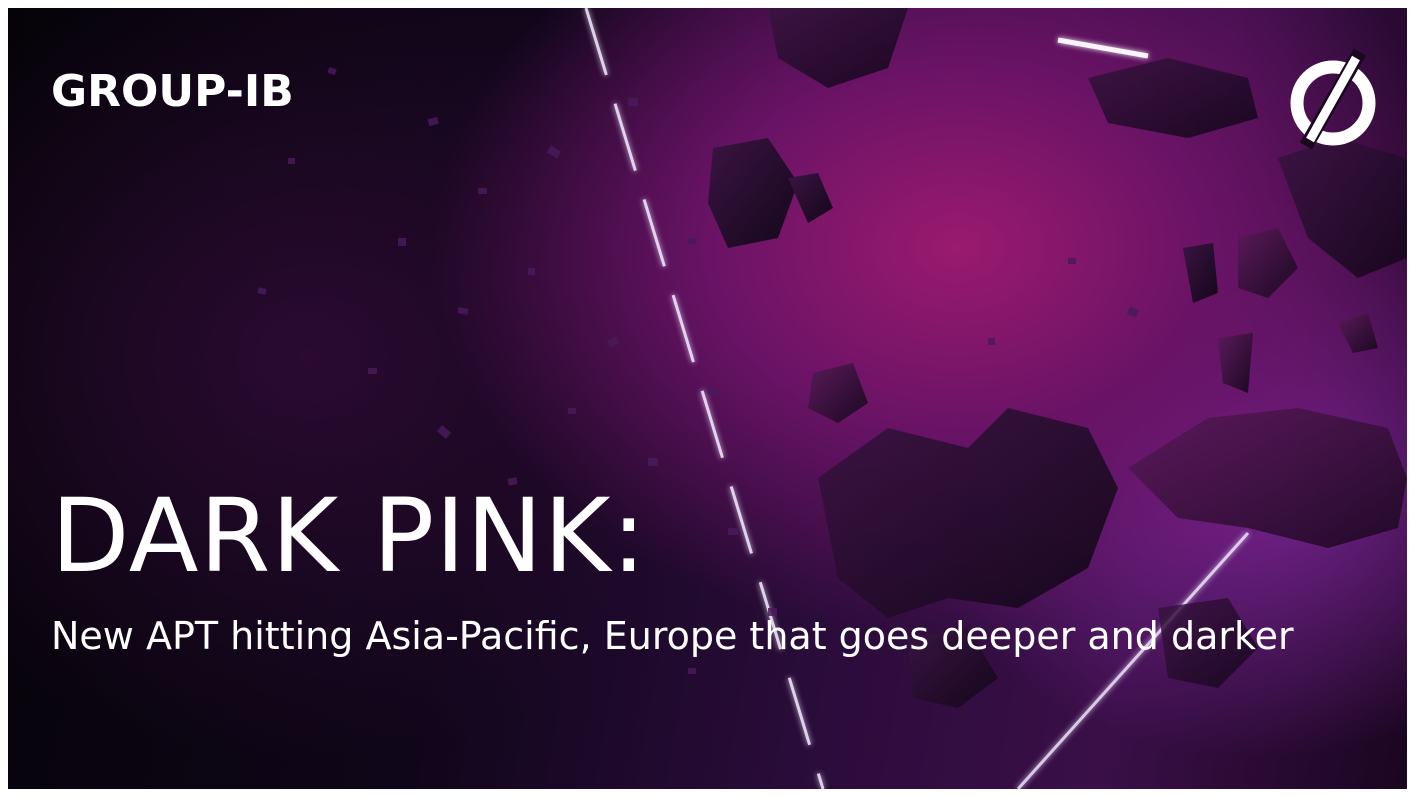  I want to click on headline: DARK PINK:, so click(349, 536).